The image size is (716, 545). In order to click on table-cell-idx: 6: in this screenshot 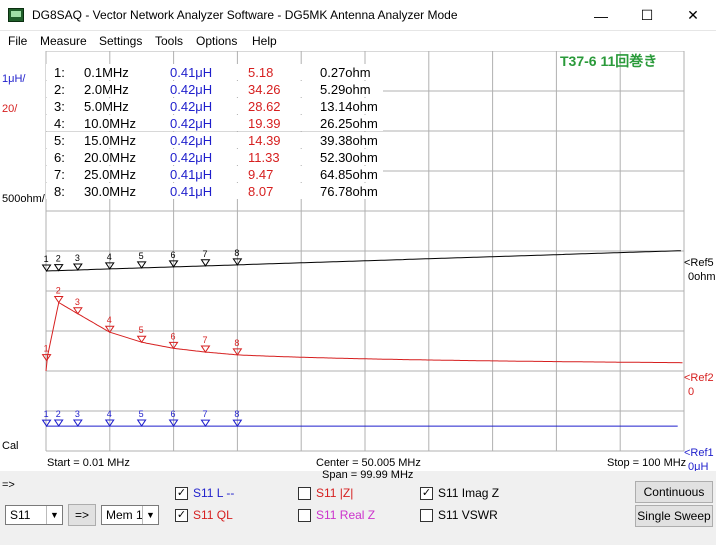, I will do `click(59, 157)`.